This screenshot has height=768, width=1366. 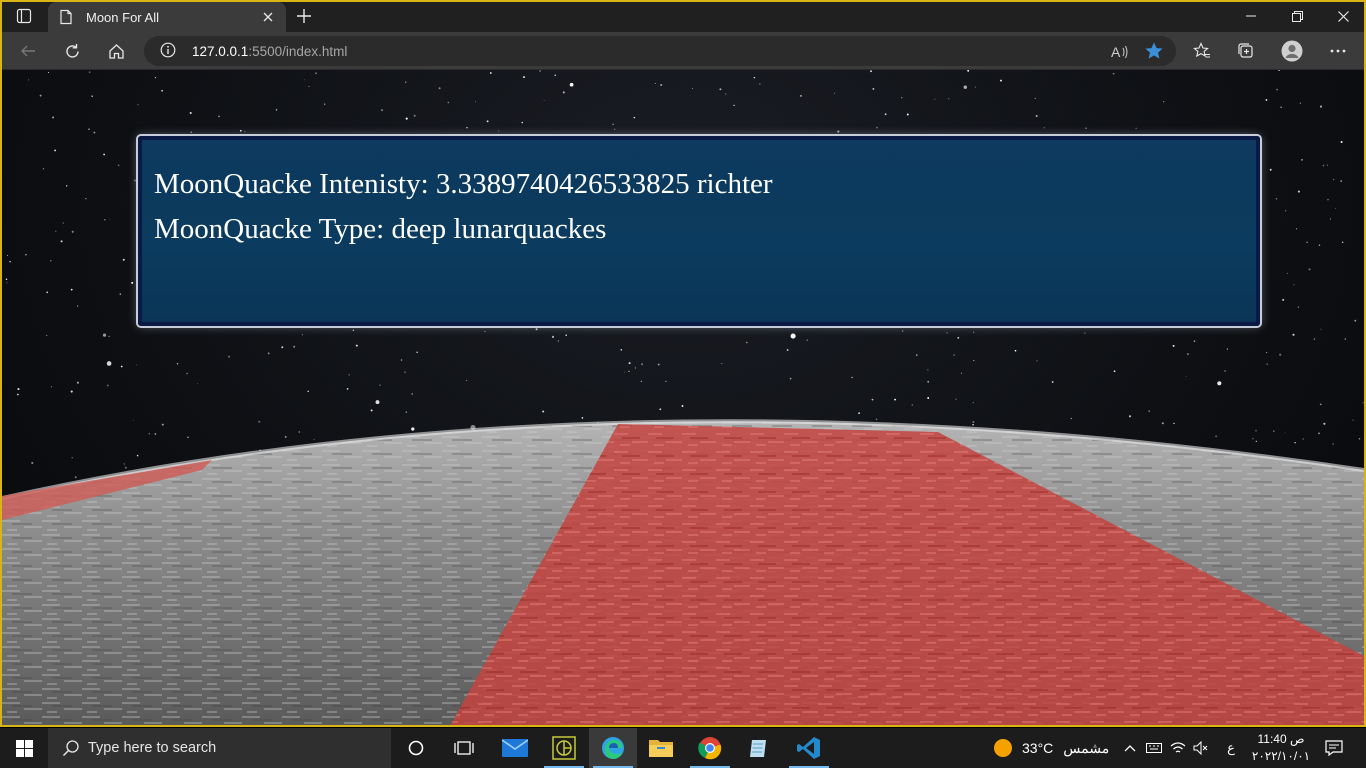 What do you see at coordinates (1251, 16) in the screenshot?
I see `minimize-button` at bounding box center [1251, 16].